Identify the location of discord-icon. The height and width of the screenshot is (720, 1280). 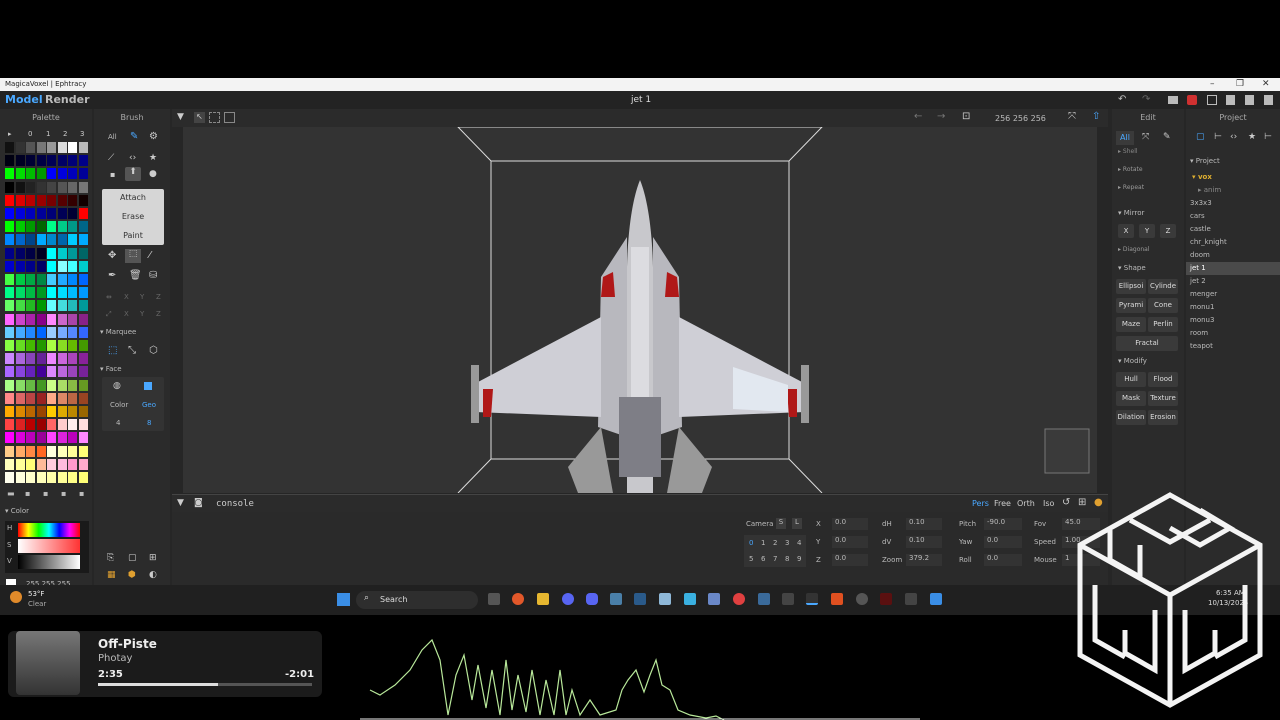
(592, 599).